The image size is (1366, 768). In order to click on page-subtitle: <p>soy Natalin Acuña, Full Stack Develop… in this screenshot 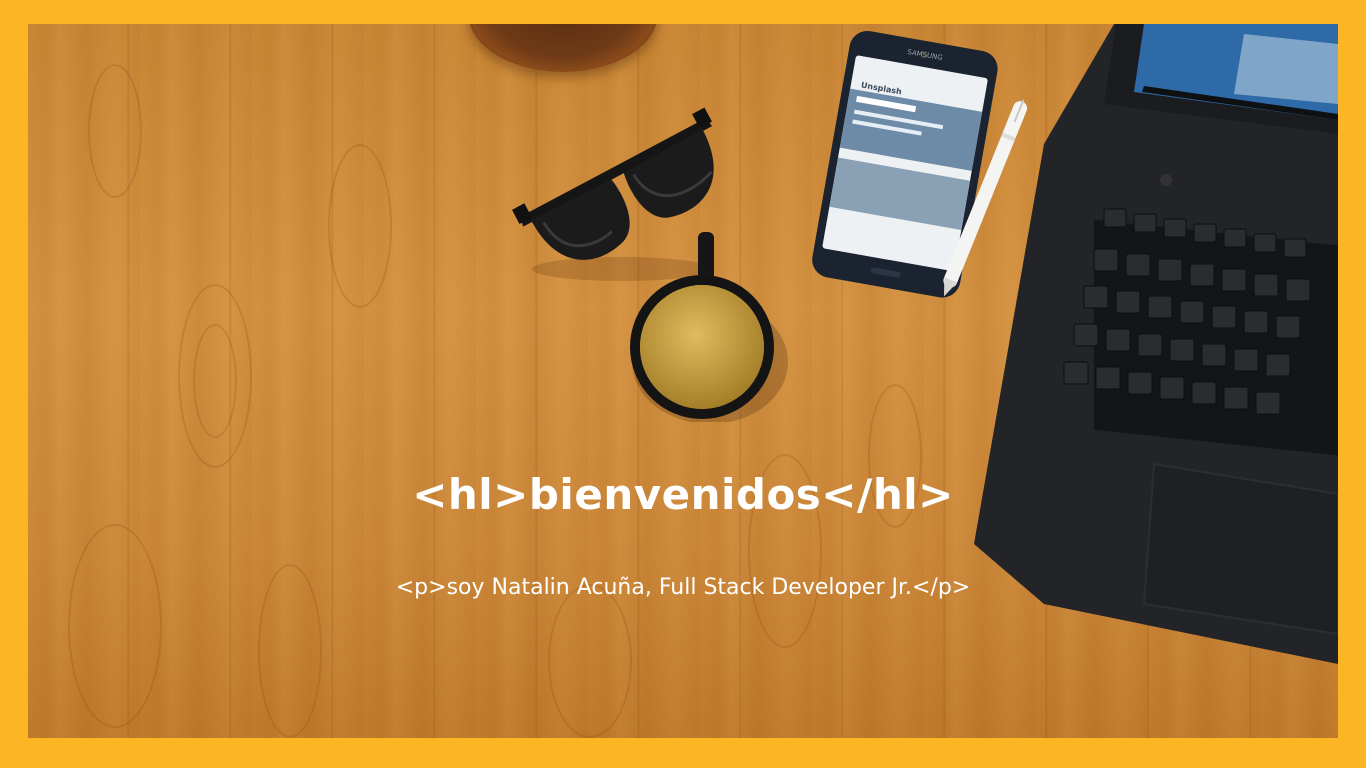, I will do `click(683, 587)`.